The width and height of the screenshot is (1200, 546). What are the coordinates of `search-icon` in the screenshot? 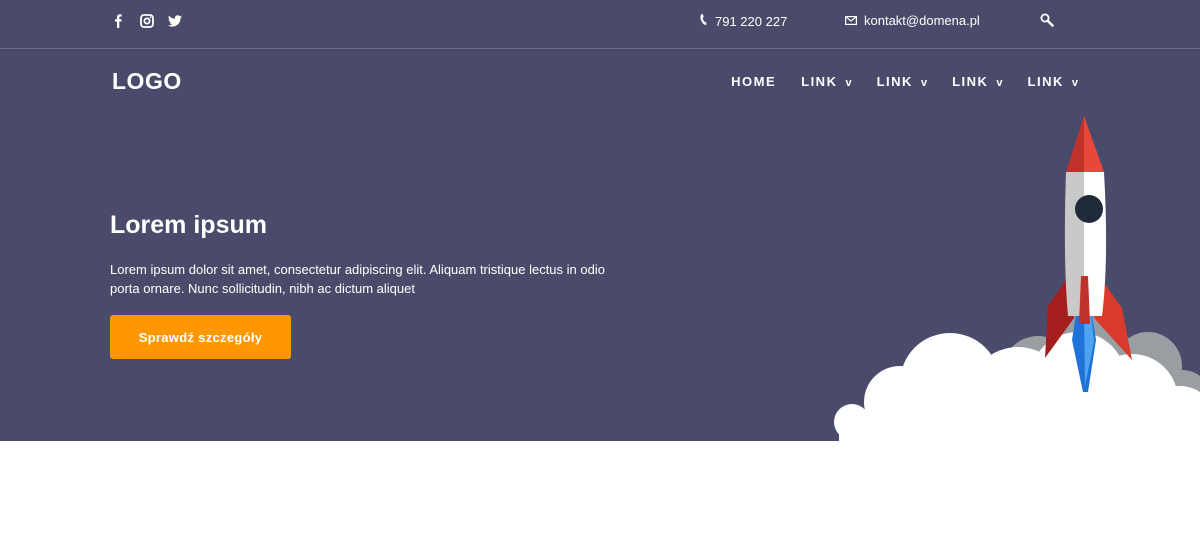 It's located at (1048, 21).